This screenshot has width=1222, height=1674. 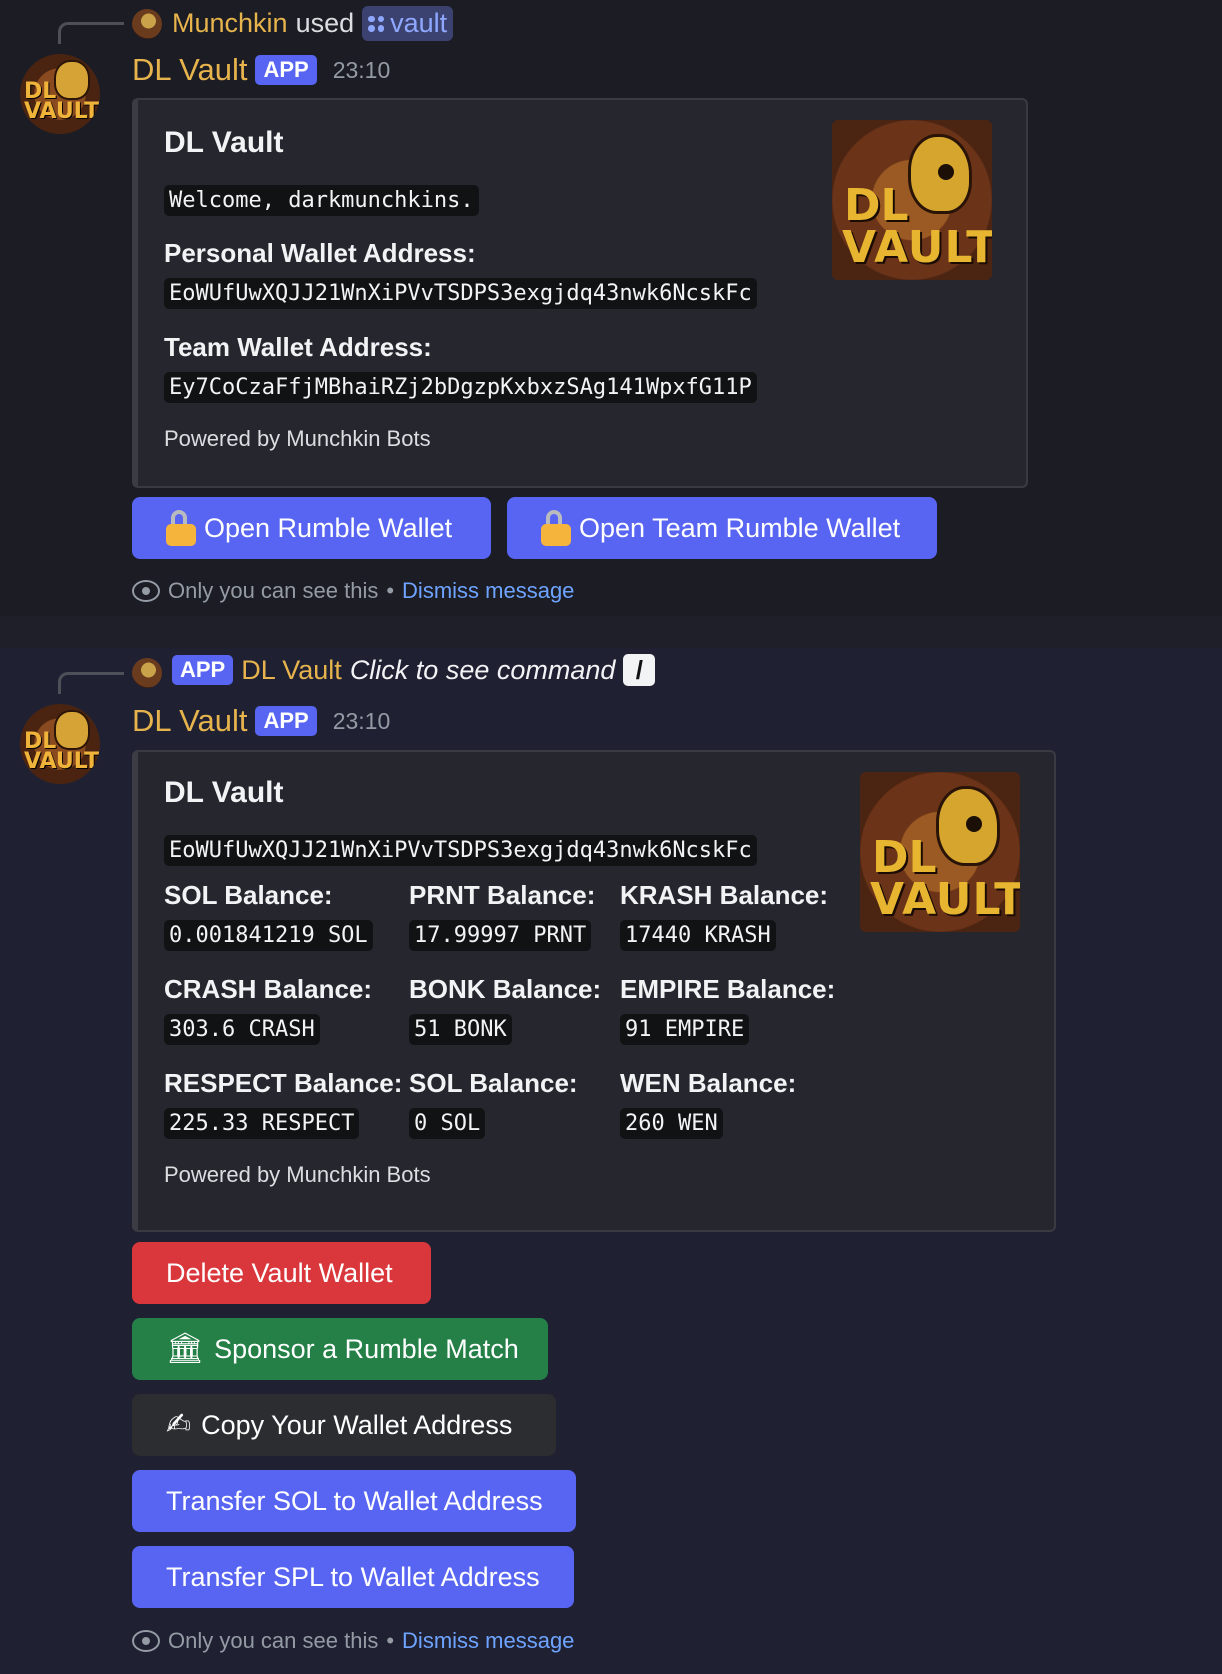 What do you see at coordinates (671, 1123) in the screenshot?
I see `balance-value: 260 WEN` at bounding box center [671, 1123].